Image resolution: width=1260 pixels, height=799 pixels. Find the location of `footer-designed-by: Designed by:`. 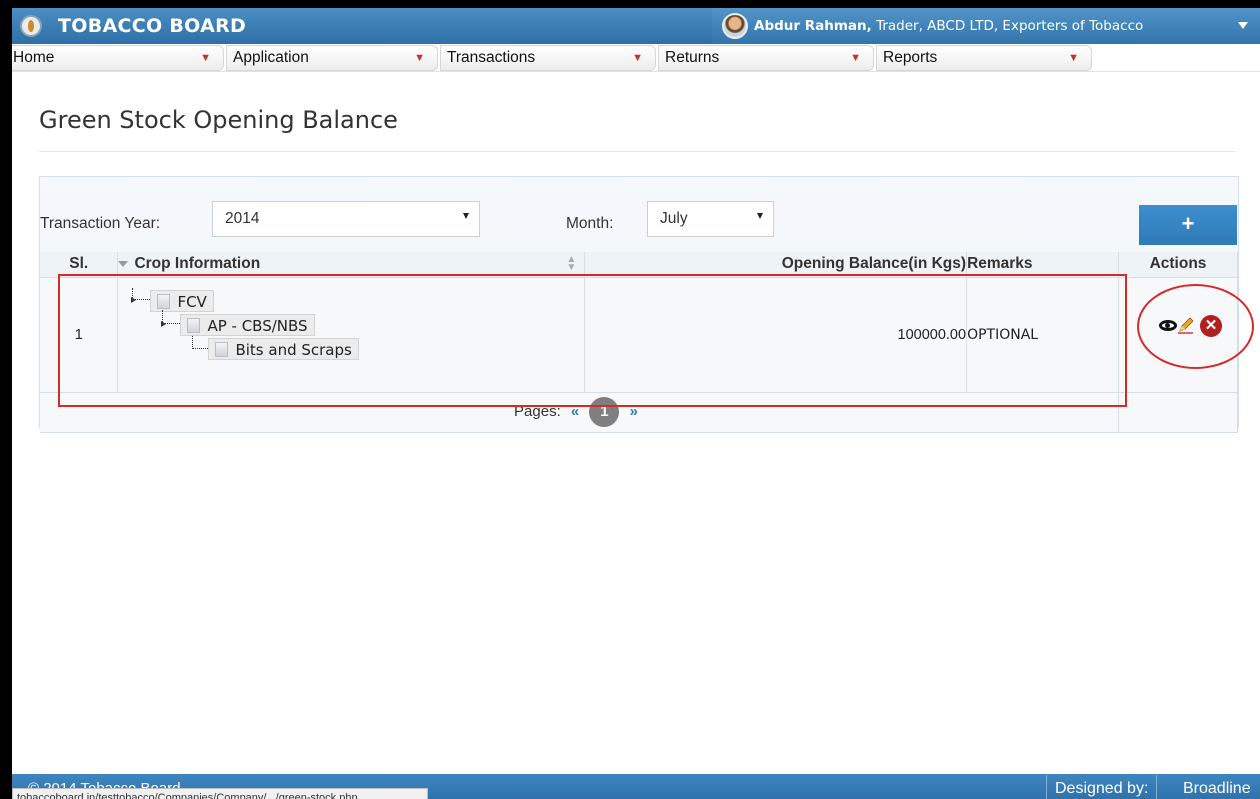

footer-designed-by: Designed by: is located at coordinates (1102, 787).